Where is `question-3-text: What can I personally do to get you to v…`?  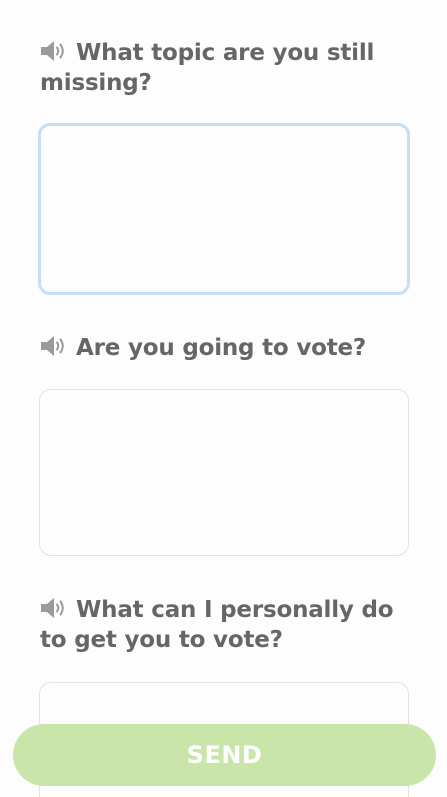 question-3-text: What can I personally do to get you to v… is located at coordinates (217, 625).